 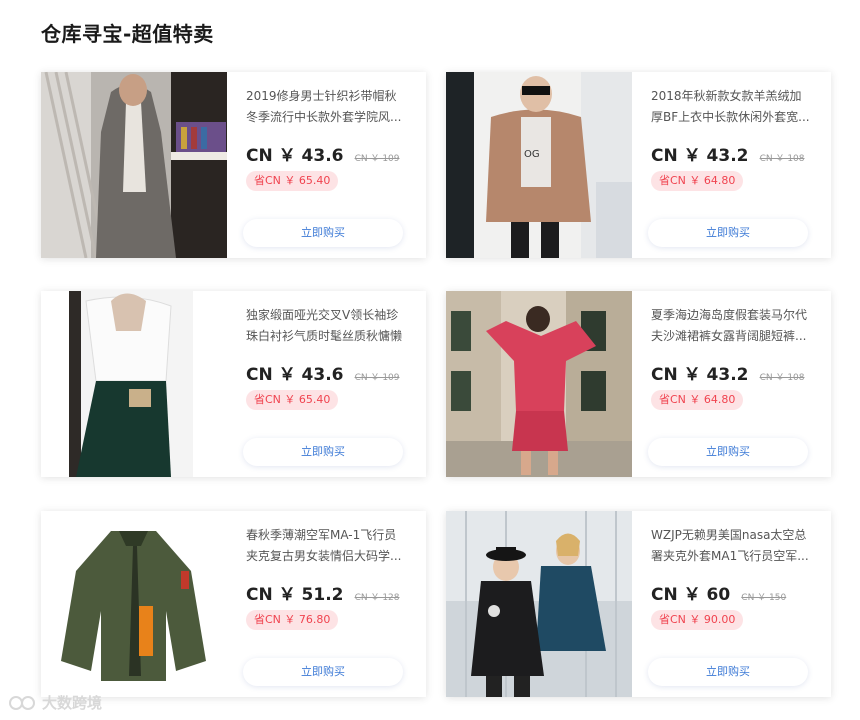 What do you see at coordinates (327, 326) in the screenshot?
I see `product-name: 独家缎面哑光交叉V领长袖珍珠白衬衫气质时髦丝质秋慵懒` at bounding box center [327, 326].